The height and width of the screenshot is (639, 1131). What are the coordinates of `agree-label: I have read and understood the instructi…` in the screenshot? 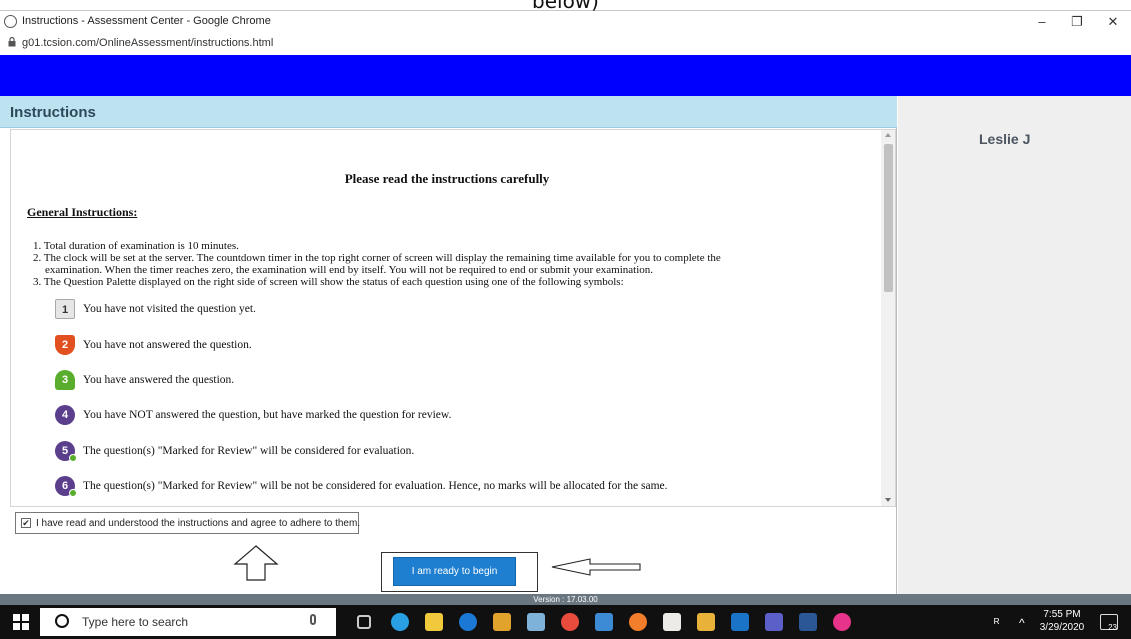 It's located at (198, 523).